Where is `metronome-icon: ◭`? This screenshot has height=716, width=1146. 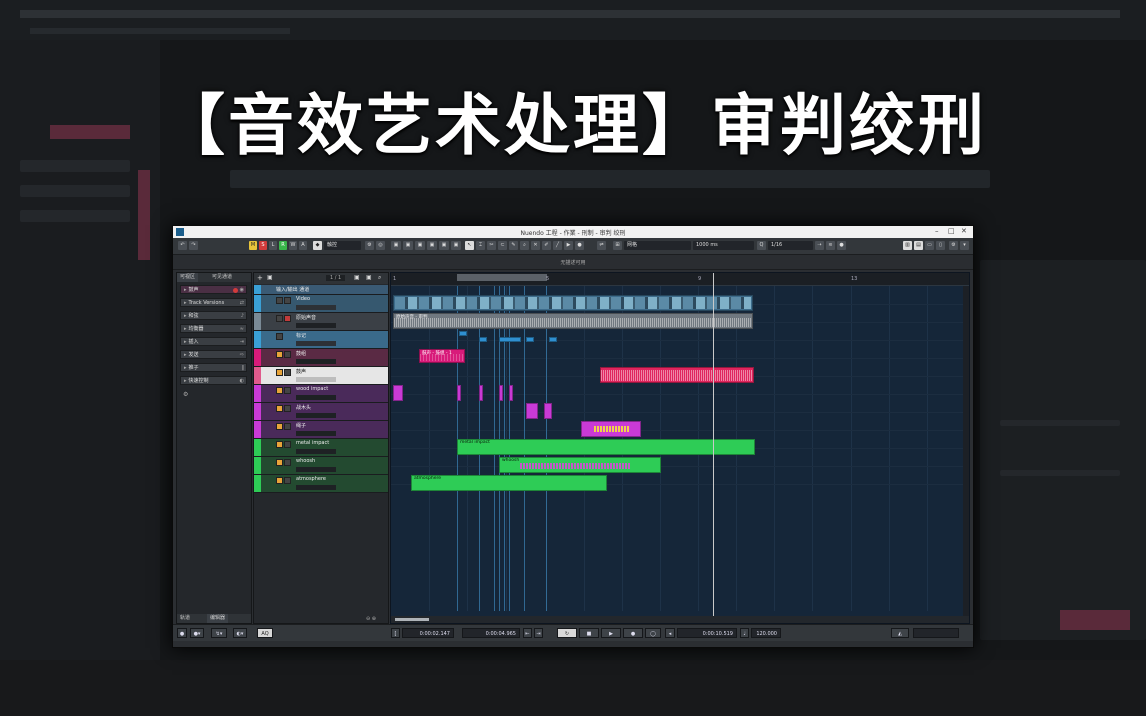 metronome-icon: ◭ is located at coordinates (900, 633).